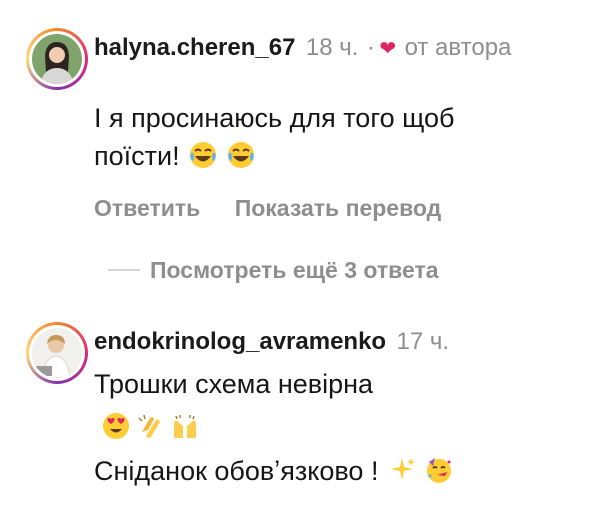  What do you see at coordinates (332, 47) in the screenshot?
I see `timestamp: 18 ч.` at bounding box center [332, 47].